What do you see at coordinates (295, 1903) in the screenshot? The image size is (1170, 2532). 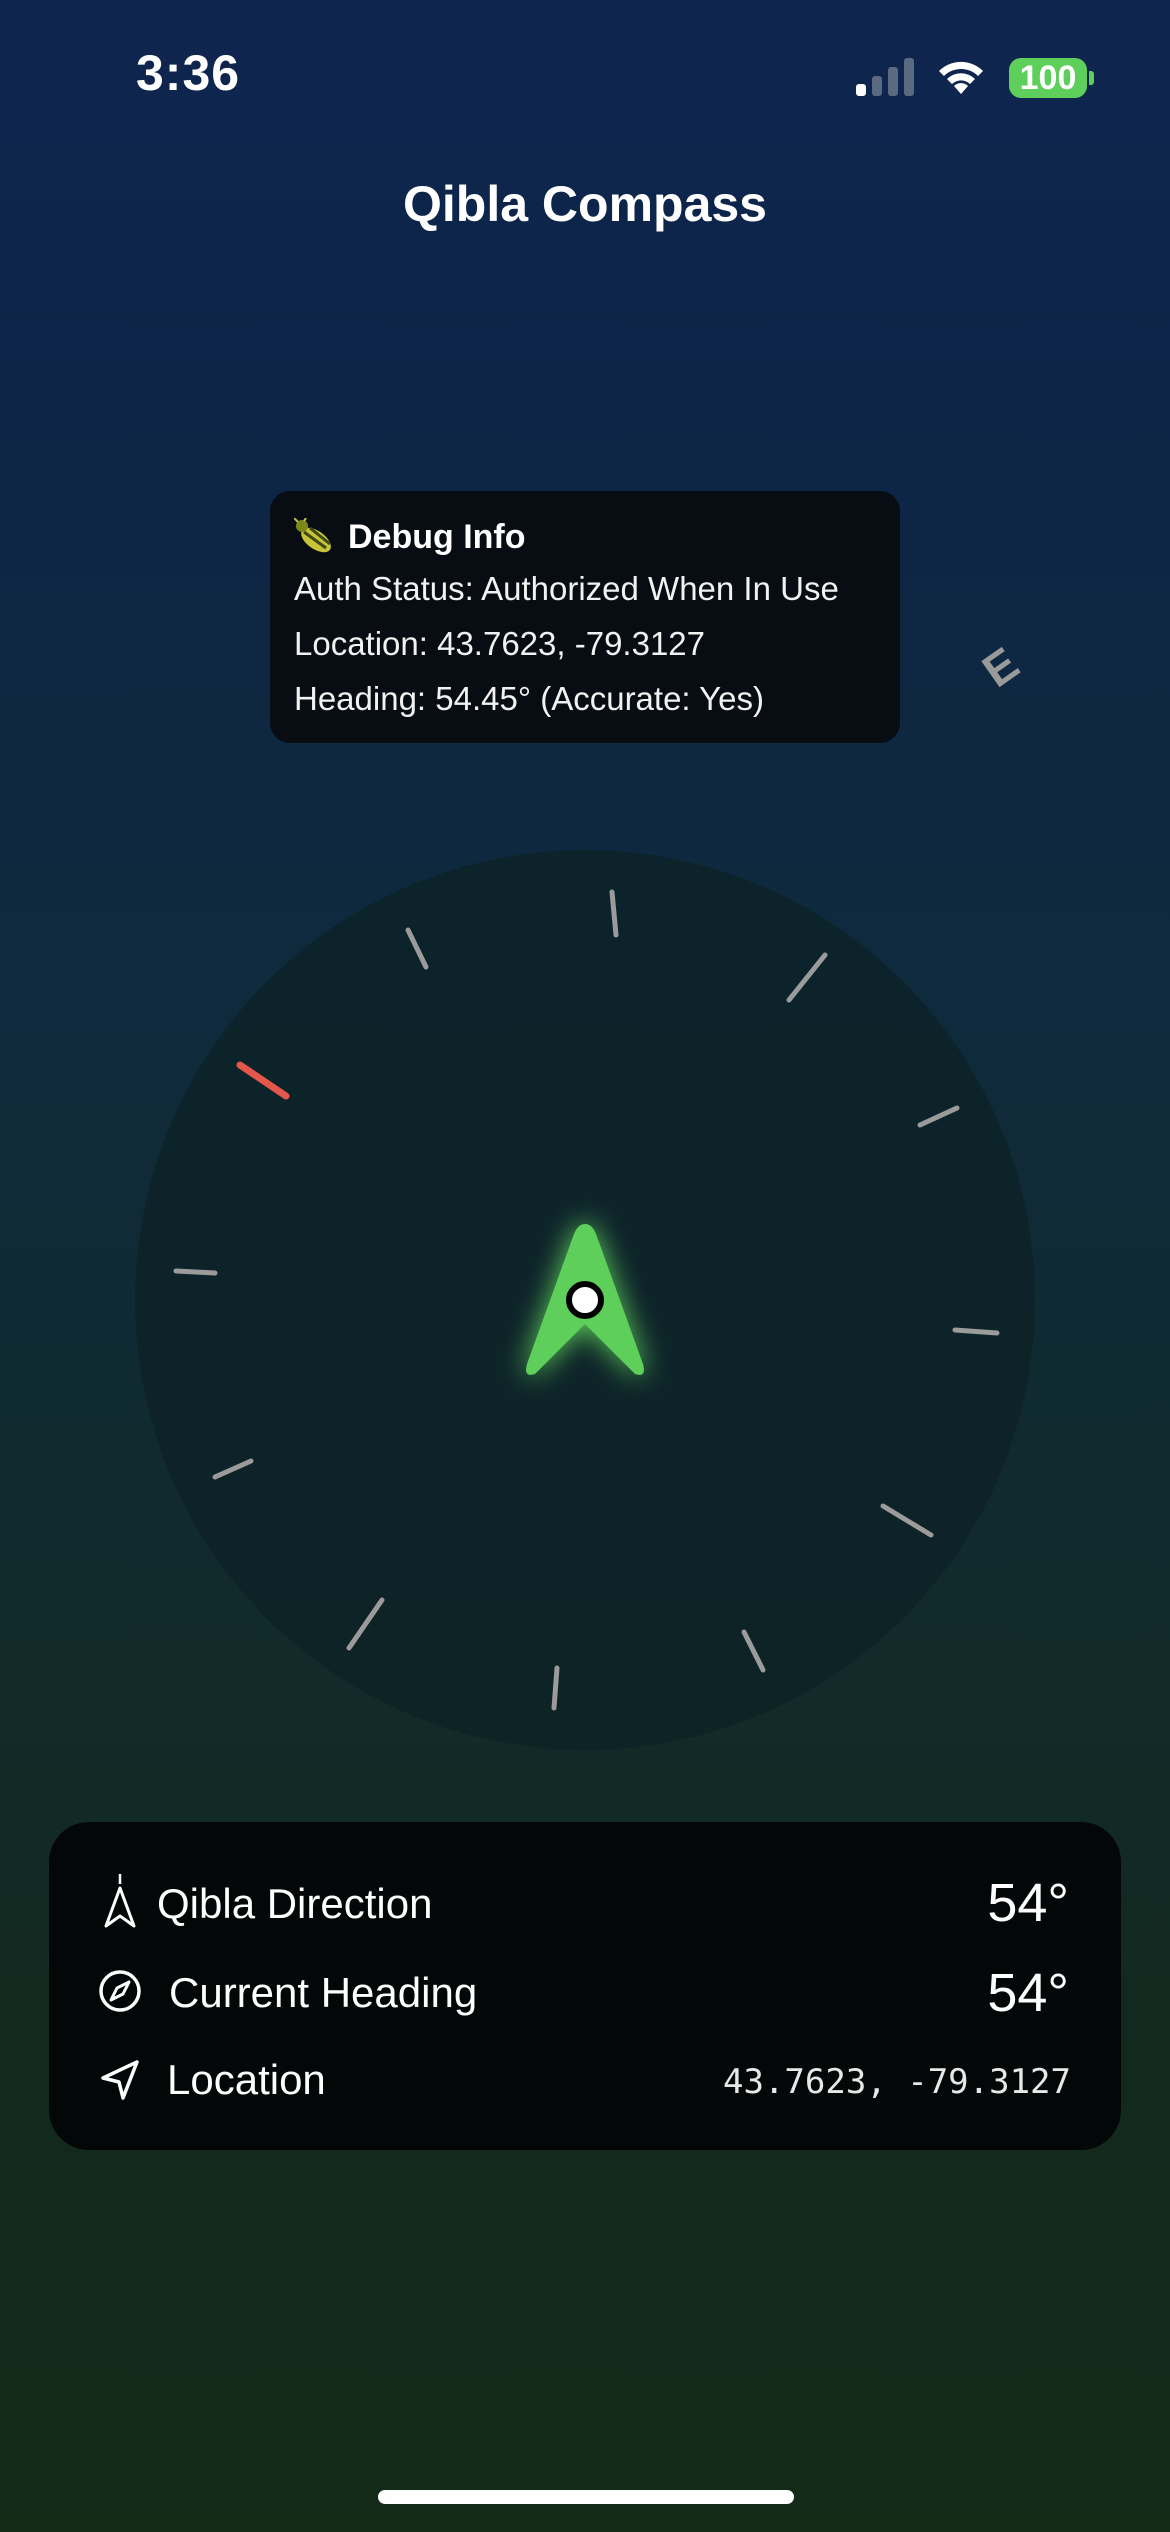 I see `qibla-direction-label: Qibla Direction` at bounding box center [295, 1903].